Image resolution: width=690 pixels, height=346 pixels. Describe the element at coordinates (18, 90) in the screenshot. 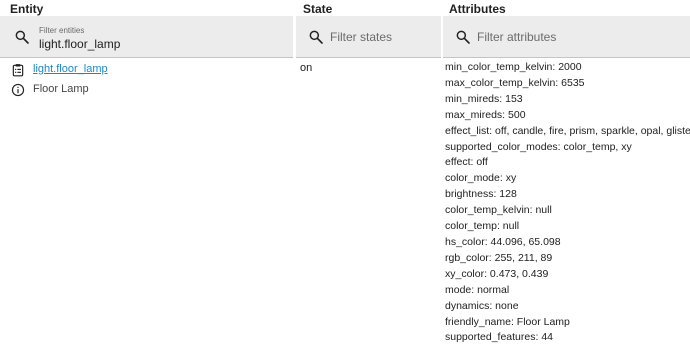

I see `info-circle-icon` at that location.